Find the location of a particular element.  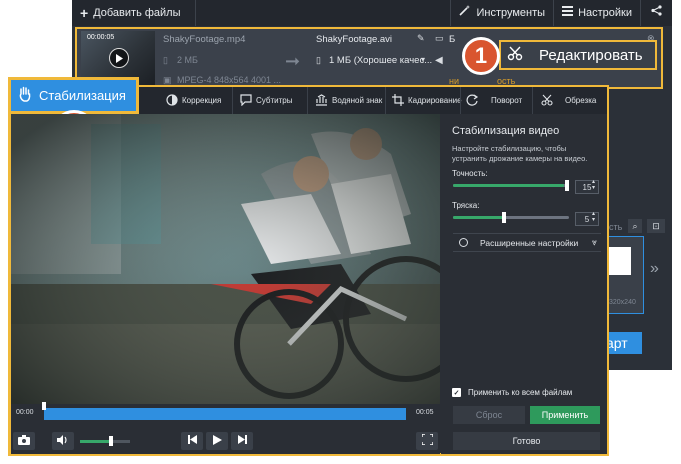

fullscreen-button is located at coordinates (427, 441).